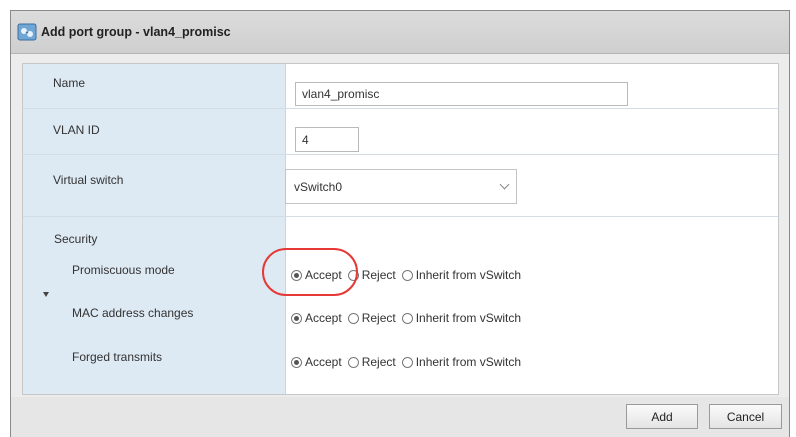 This screenshot has width=796, height=437. Describe the element at coordinates (136, 32) in the screenshot. I see `dialog-title: Add port group - vlan4_promisc` at that location.